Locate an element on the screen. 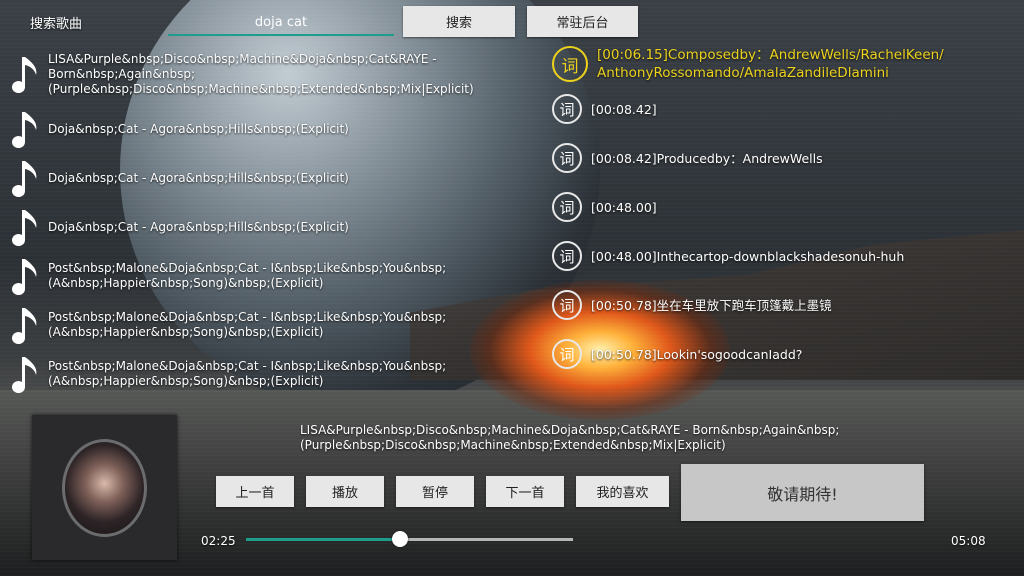  lyric-text: [00:08.42]Producedby：AndrewWells is located at coordinates (707, 158).